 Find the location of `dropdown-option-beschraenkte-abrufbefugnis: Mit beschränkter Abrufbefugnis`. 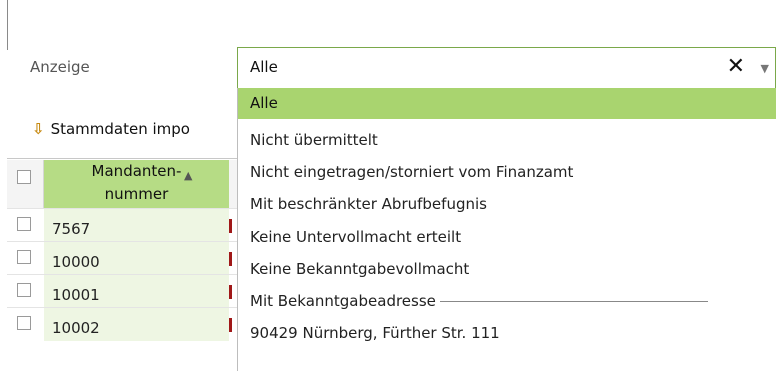

dropdown-option-beschraenkte-abrufbefugnis: Mit beschränkter Abrufbefugnis is located at coordinates (507, 204).